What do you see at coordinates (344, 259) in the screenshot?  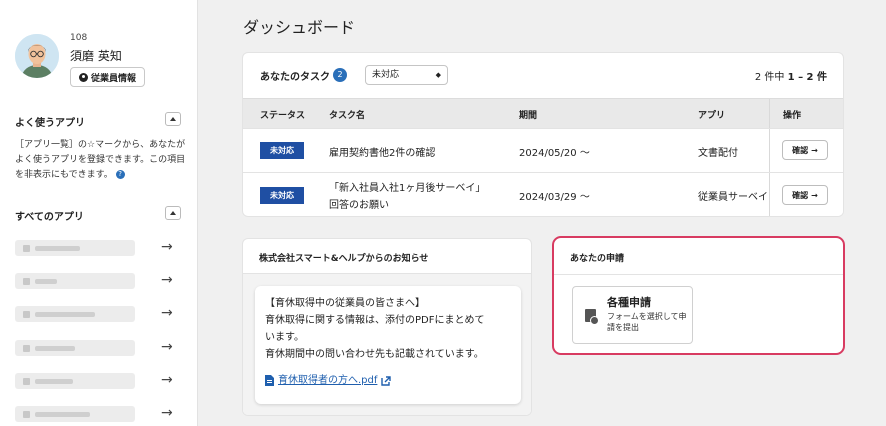 I see `notice-title: 株式会社スマート&ヘルプからのお知らせ` at bounding box center [344, 259].